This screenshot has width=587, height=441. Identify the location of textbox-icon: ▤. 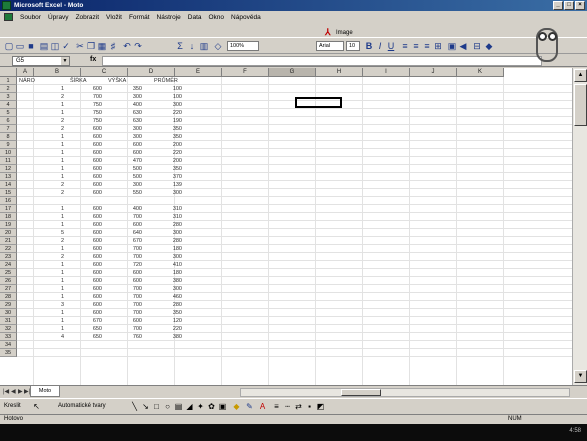
(178, 406).